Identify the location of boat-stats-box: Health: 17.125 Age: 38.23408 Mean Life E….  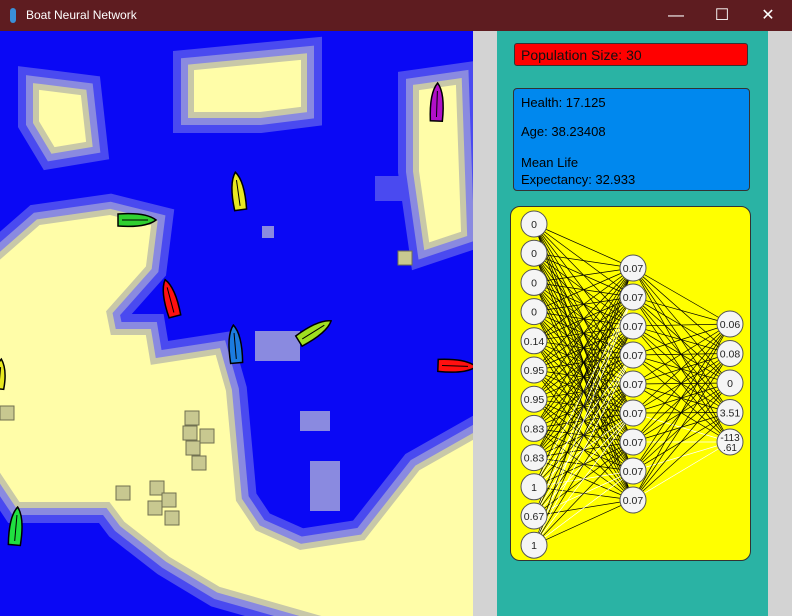
(631, 139).